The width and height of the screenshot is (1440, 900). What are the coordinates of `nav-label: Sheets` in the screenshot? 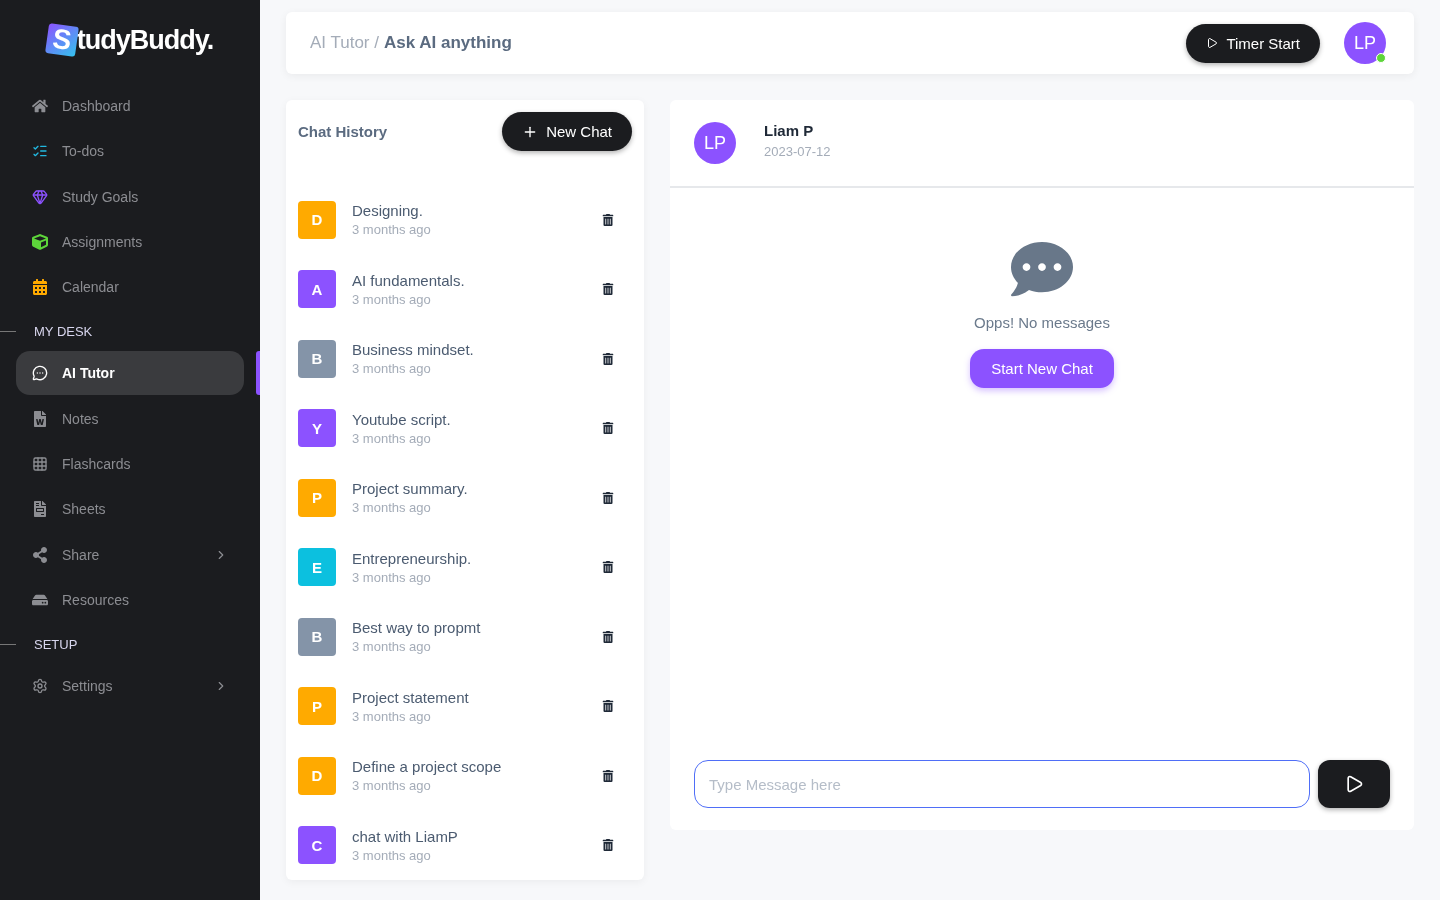 It's located at (84, 509).